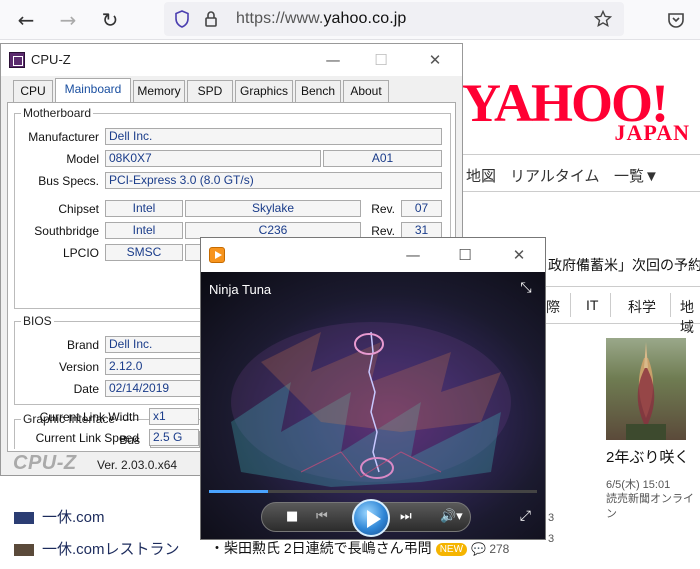 Image resolution: width=700 pixels, height=569 pixels. Describe the element at coordinates (63, 137) in the screenshot. I see `manufacturer-label: Manufacturer` at that location.